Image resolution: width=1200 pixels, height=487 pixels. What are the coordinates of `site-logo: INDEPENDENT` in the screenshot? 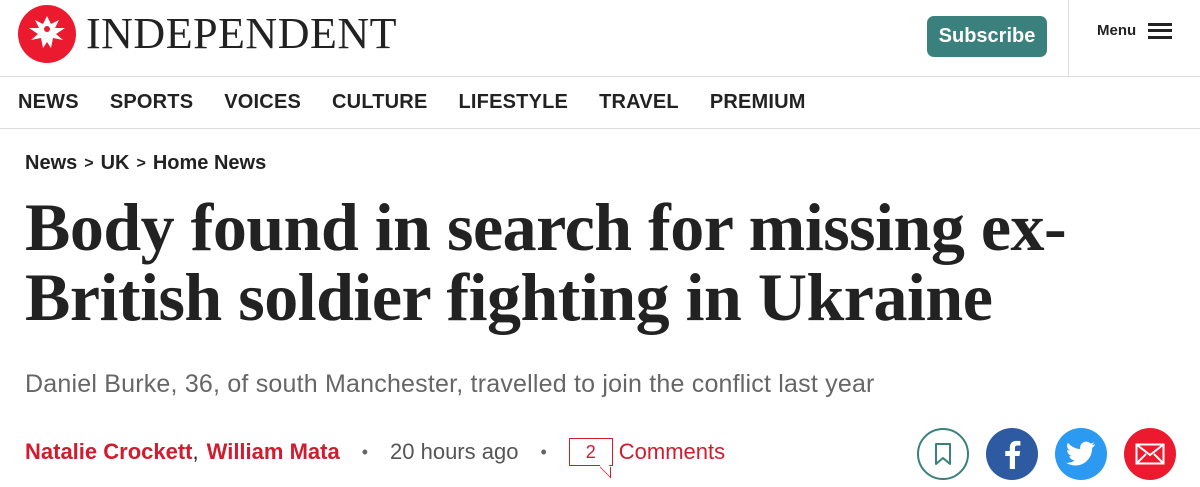 It's located at (207, 34).